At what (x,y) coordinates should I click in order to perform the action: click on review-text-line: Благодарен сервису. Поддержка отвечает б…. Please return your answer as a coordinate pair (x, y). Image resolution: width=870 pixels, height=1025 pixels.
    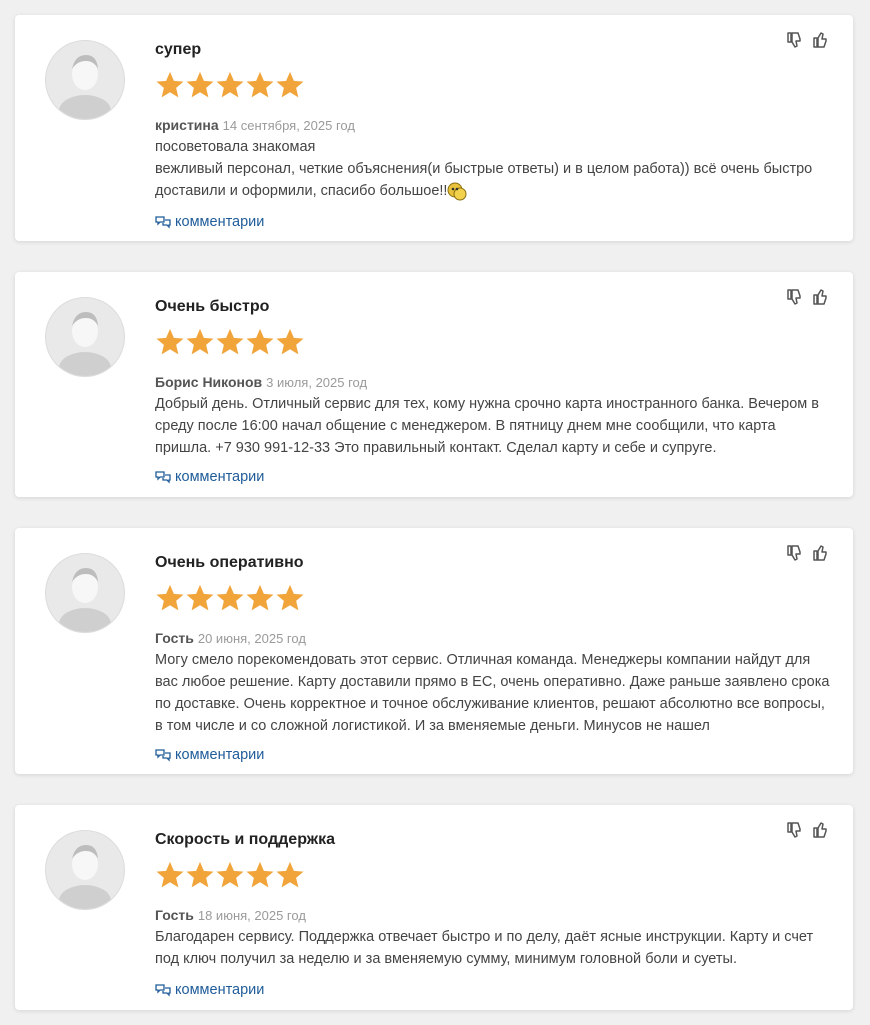
    Looking at the image, I should click on (484, 948).